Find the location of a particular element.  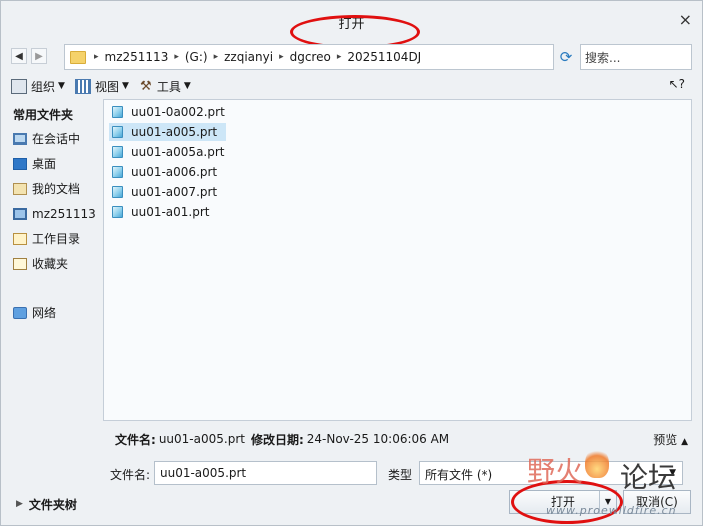

preview-toggle: 预览 ▲ is located at coordinates (670, 439).